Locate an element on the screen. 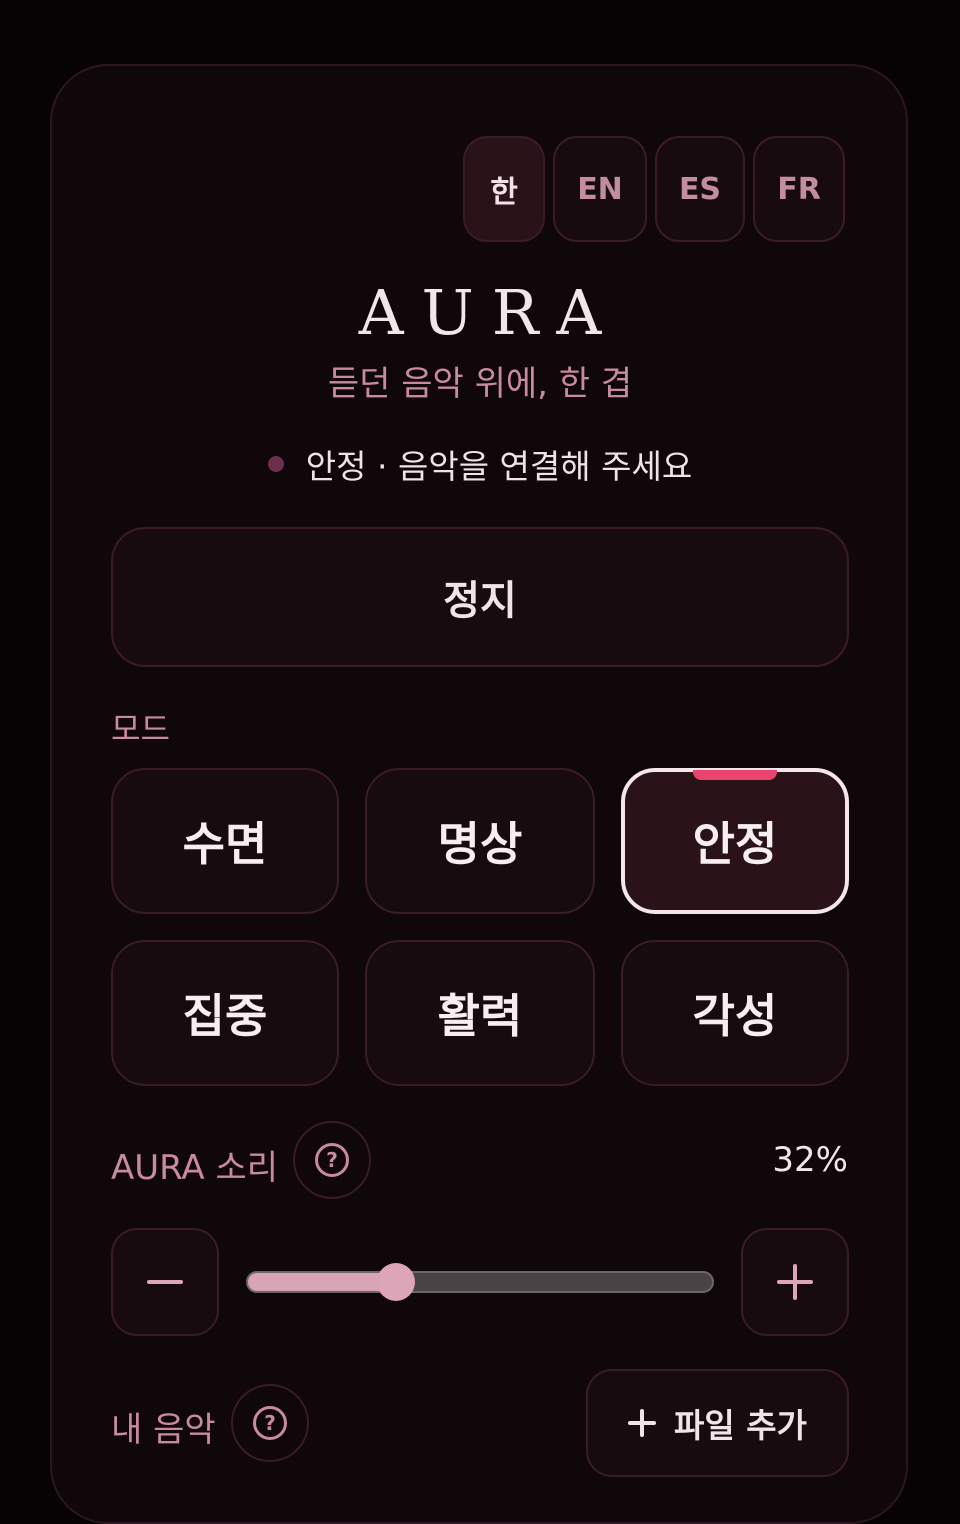 The height and width of the screenshot is (1524, 960). volume-decrease-button is located at coordinates (165, 1282).